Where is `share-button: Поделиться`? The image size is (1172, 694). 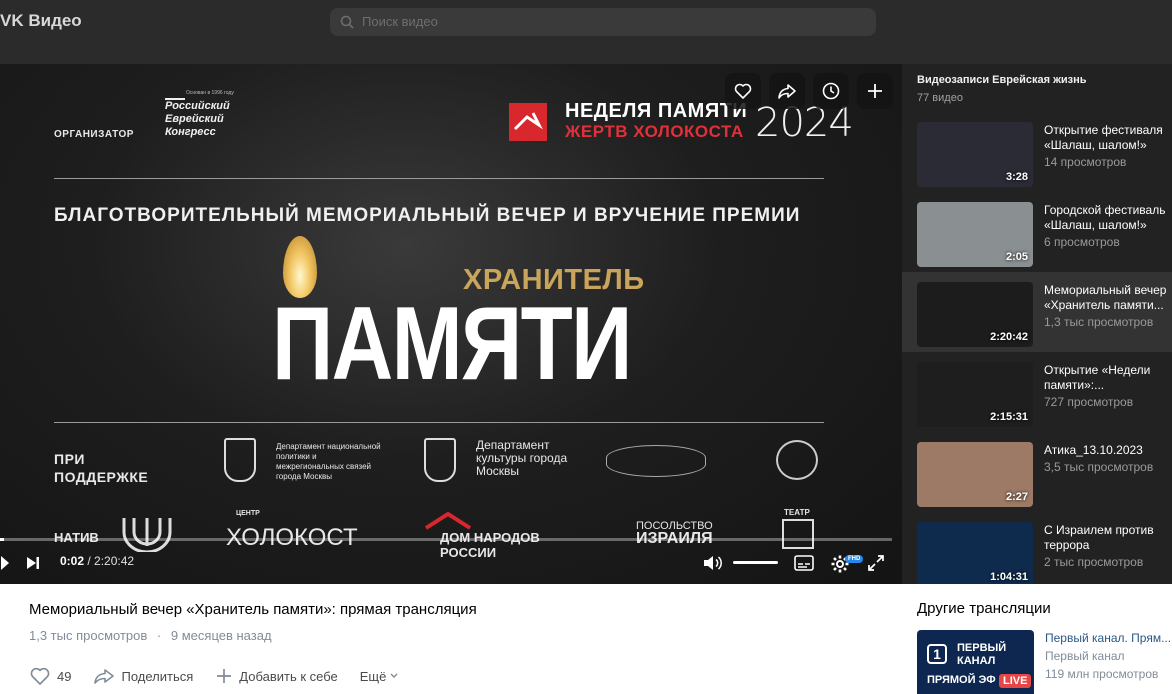 share-button: Поделиться is located at coordinates (143, 676).